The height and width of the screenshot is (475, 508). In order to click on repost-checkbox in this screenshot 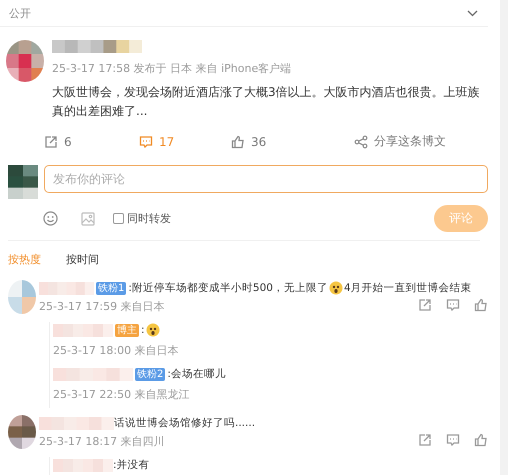, I will do `click(118, 218)`.